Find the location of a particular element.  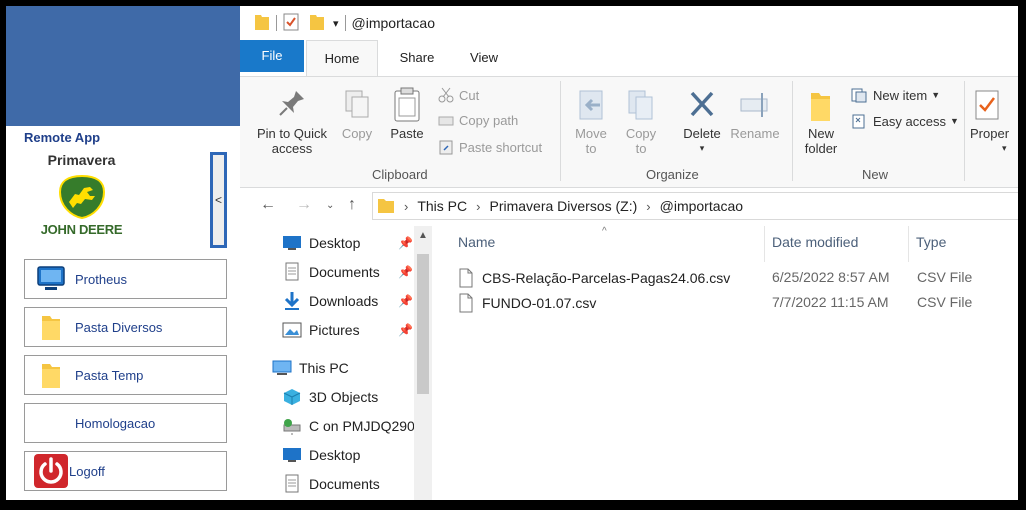

paste-shortcut-icon is located at coordinates (446, 147).